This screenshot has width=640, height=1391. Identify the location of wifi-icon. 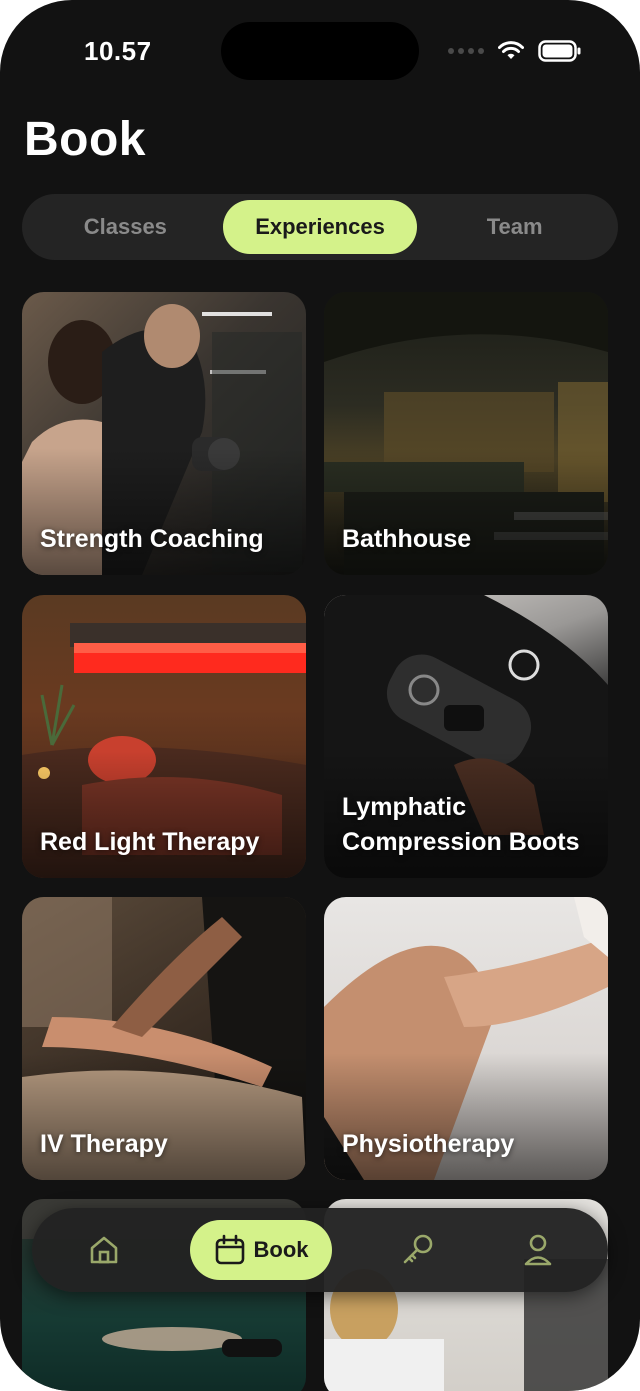
(511, 50).